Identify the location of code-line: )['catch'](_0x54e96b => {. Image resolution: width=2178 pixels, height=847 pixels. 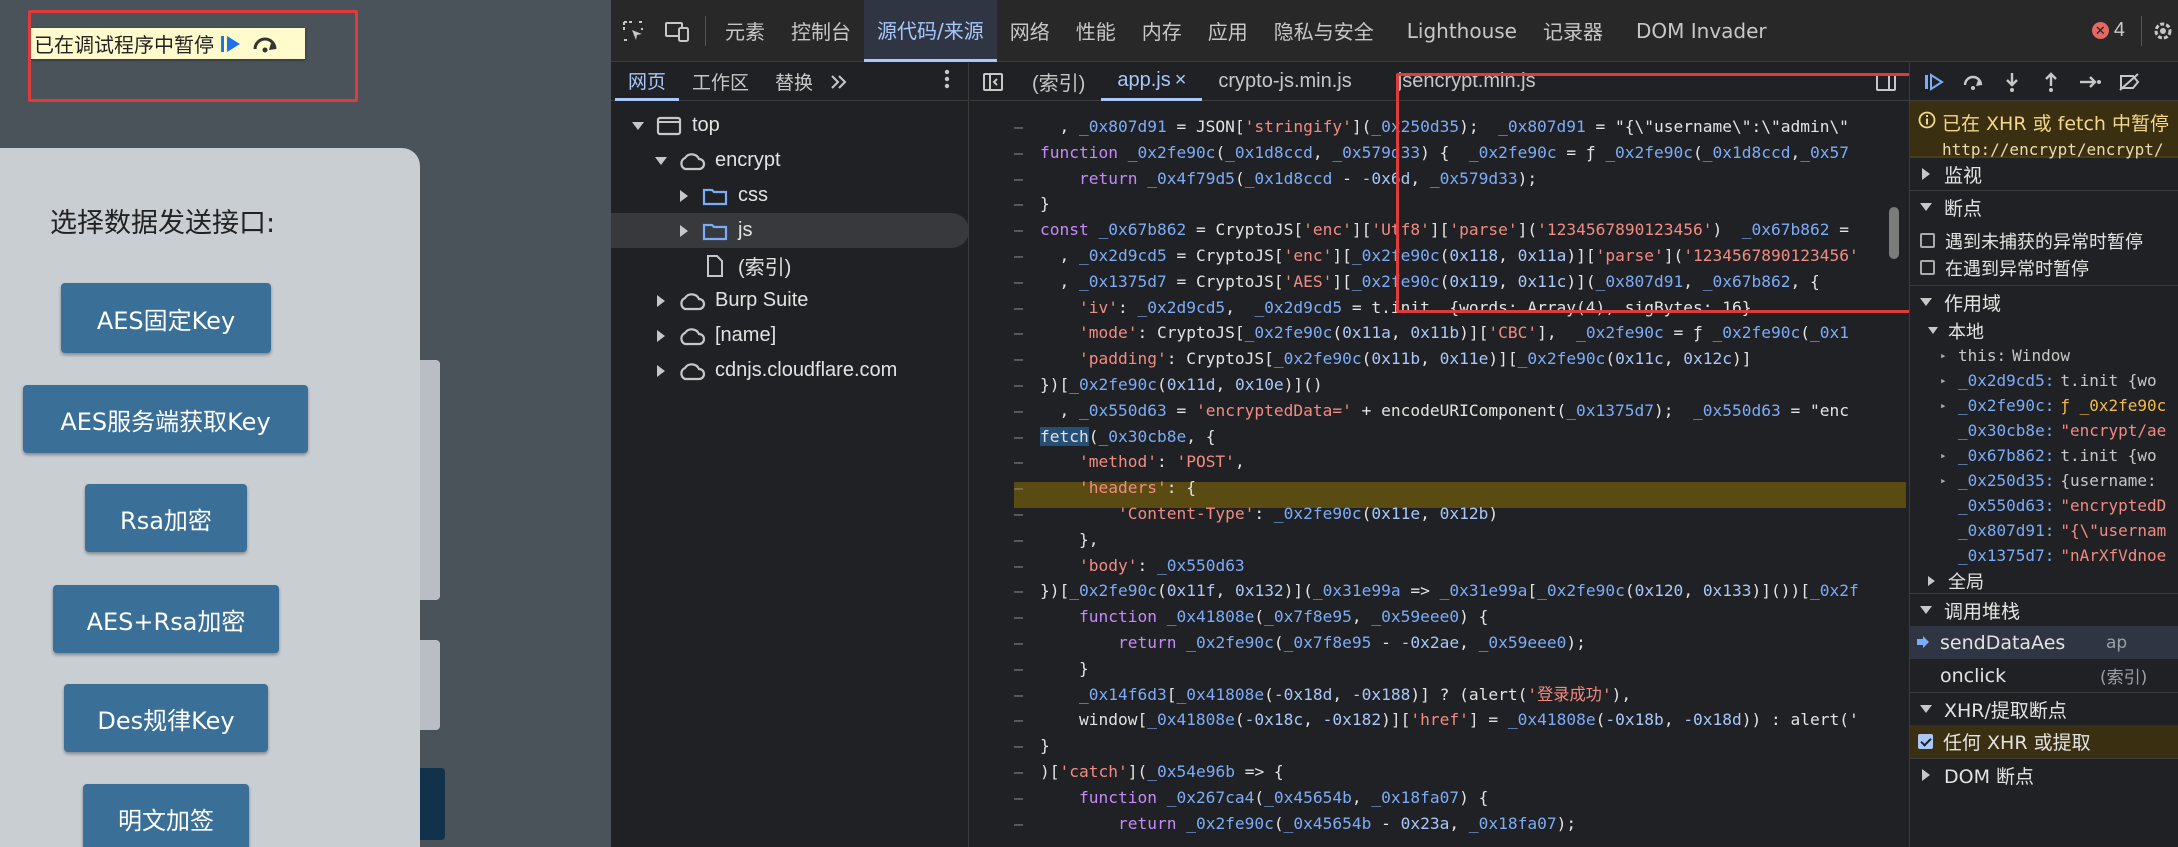
(1470, 772).